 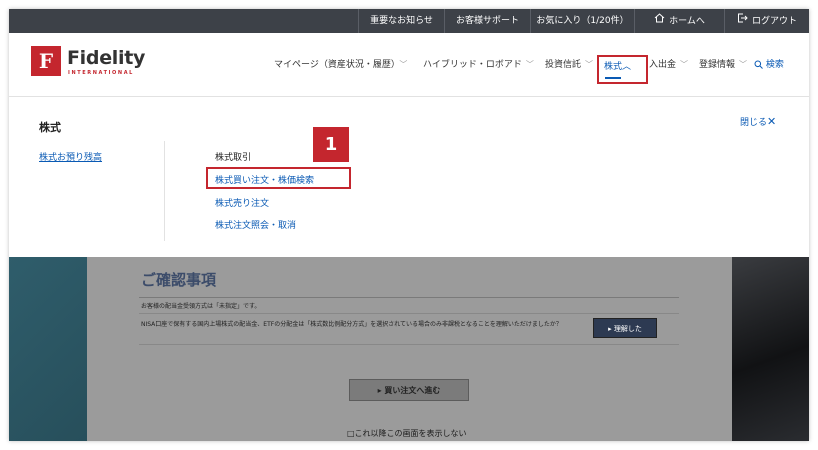 What do you see at coordinates (164, 191) in the screenshot?
I see `mega-menu-divider` at bounding box center [164, 191].